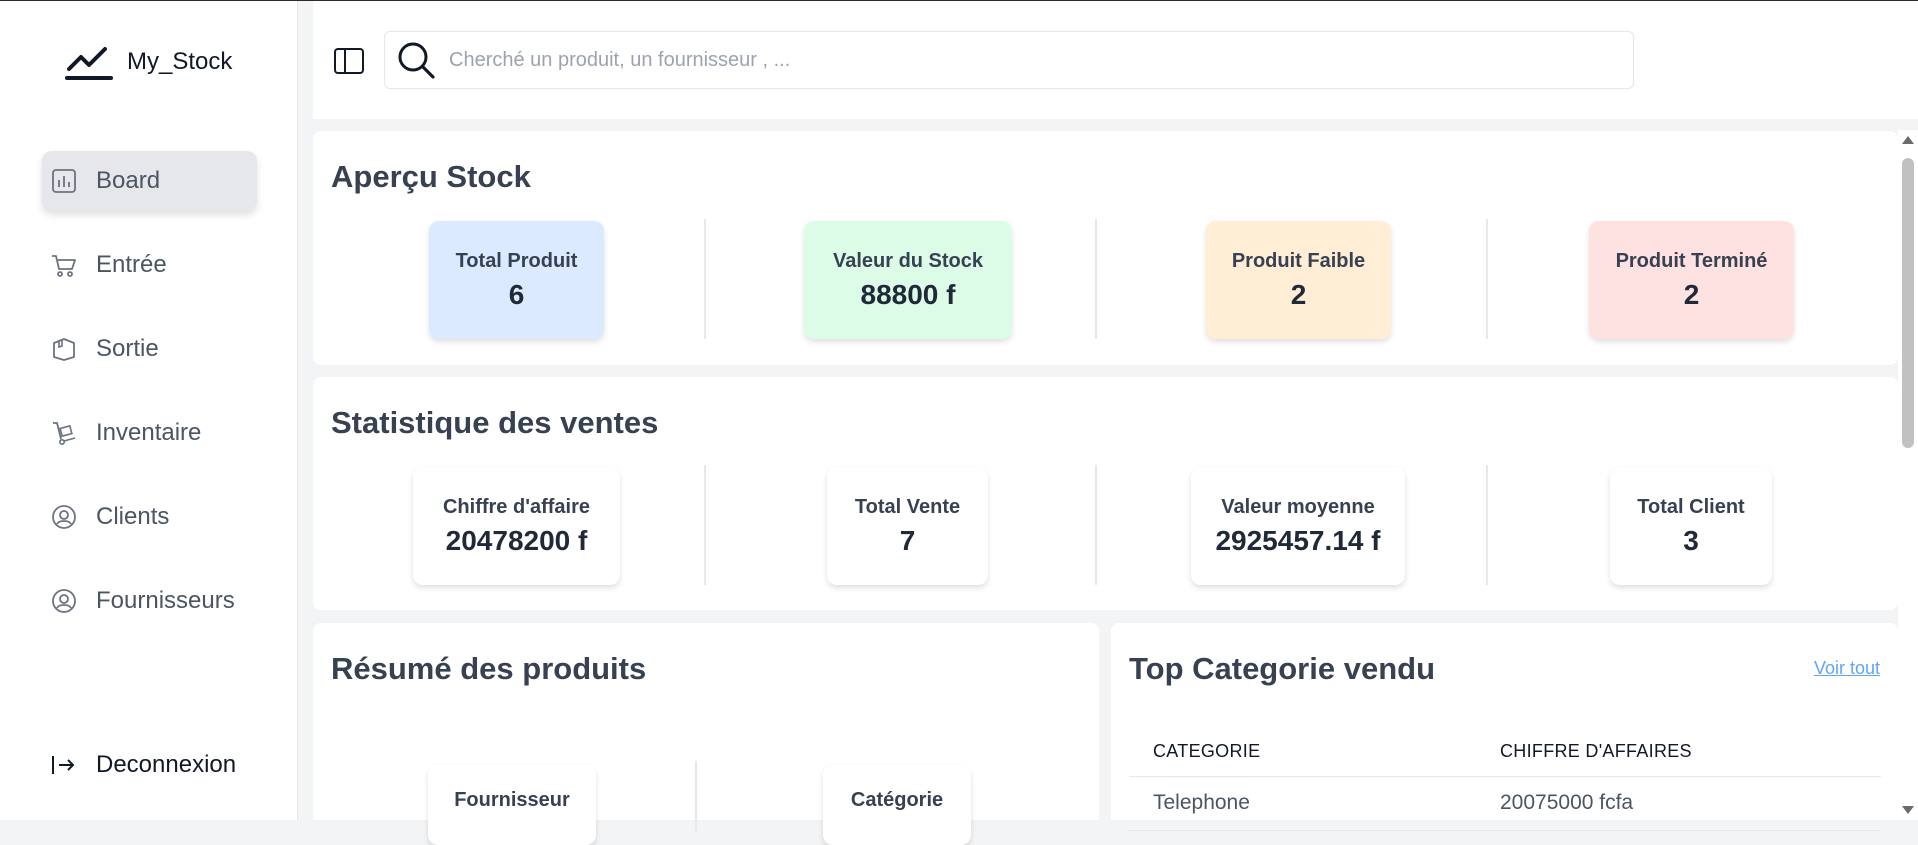  I want to click on page-scrollbar, so click(1908, 475).